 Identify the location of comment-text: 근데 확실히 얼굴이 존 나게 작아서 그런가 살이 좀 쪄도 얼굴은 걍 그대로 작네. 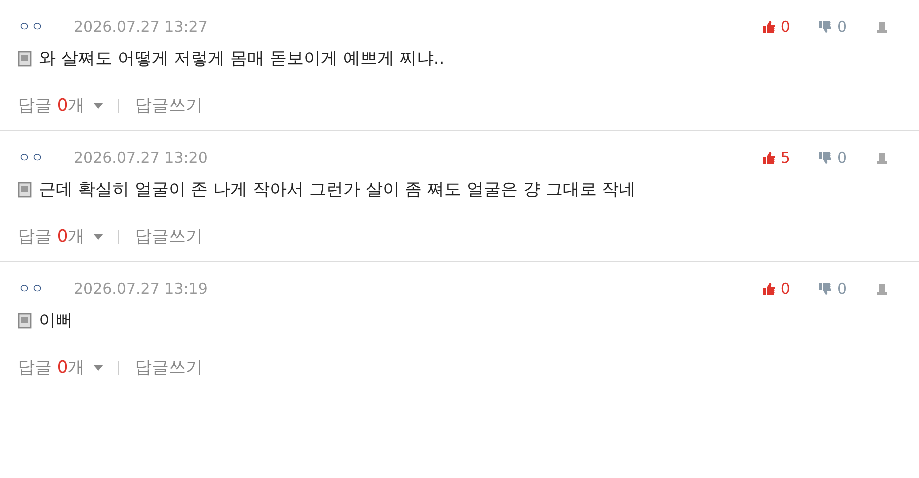
(337, 190).